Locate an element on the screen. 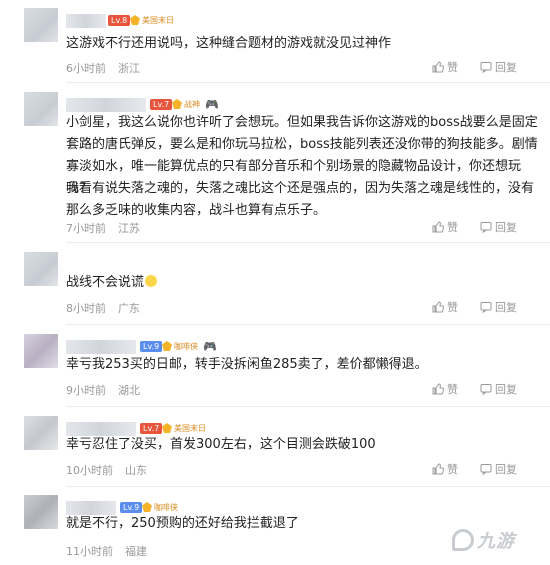  comment-time: 11小时前 is located at coordinates (89, 551).